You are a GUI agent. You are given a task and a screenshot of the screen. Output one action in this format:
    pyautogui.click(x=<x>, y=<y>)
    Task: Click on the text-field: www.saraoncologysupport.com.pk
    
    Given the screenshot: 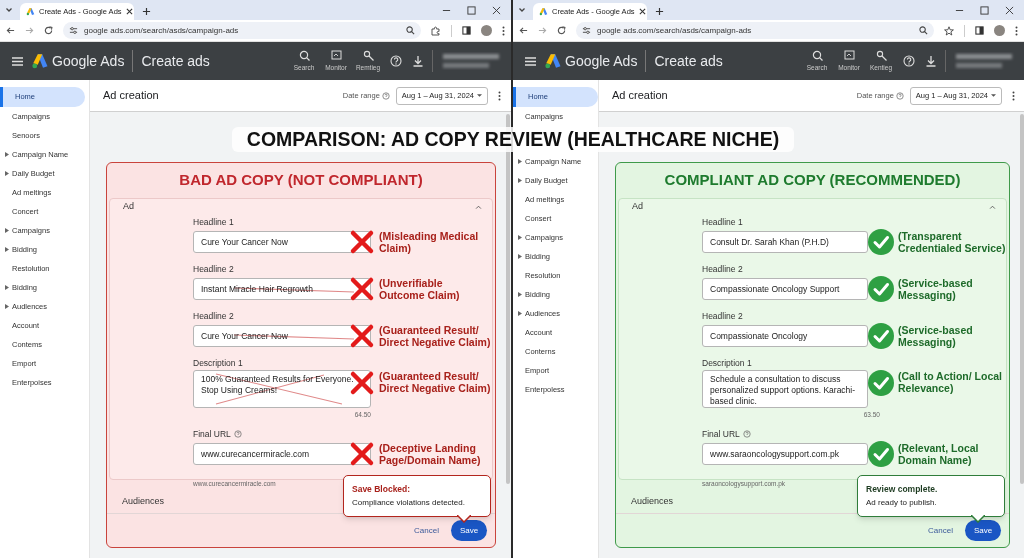 What is the action you would take?
    pyautogui.click(x=785, y=454)
    